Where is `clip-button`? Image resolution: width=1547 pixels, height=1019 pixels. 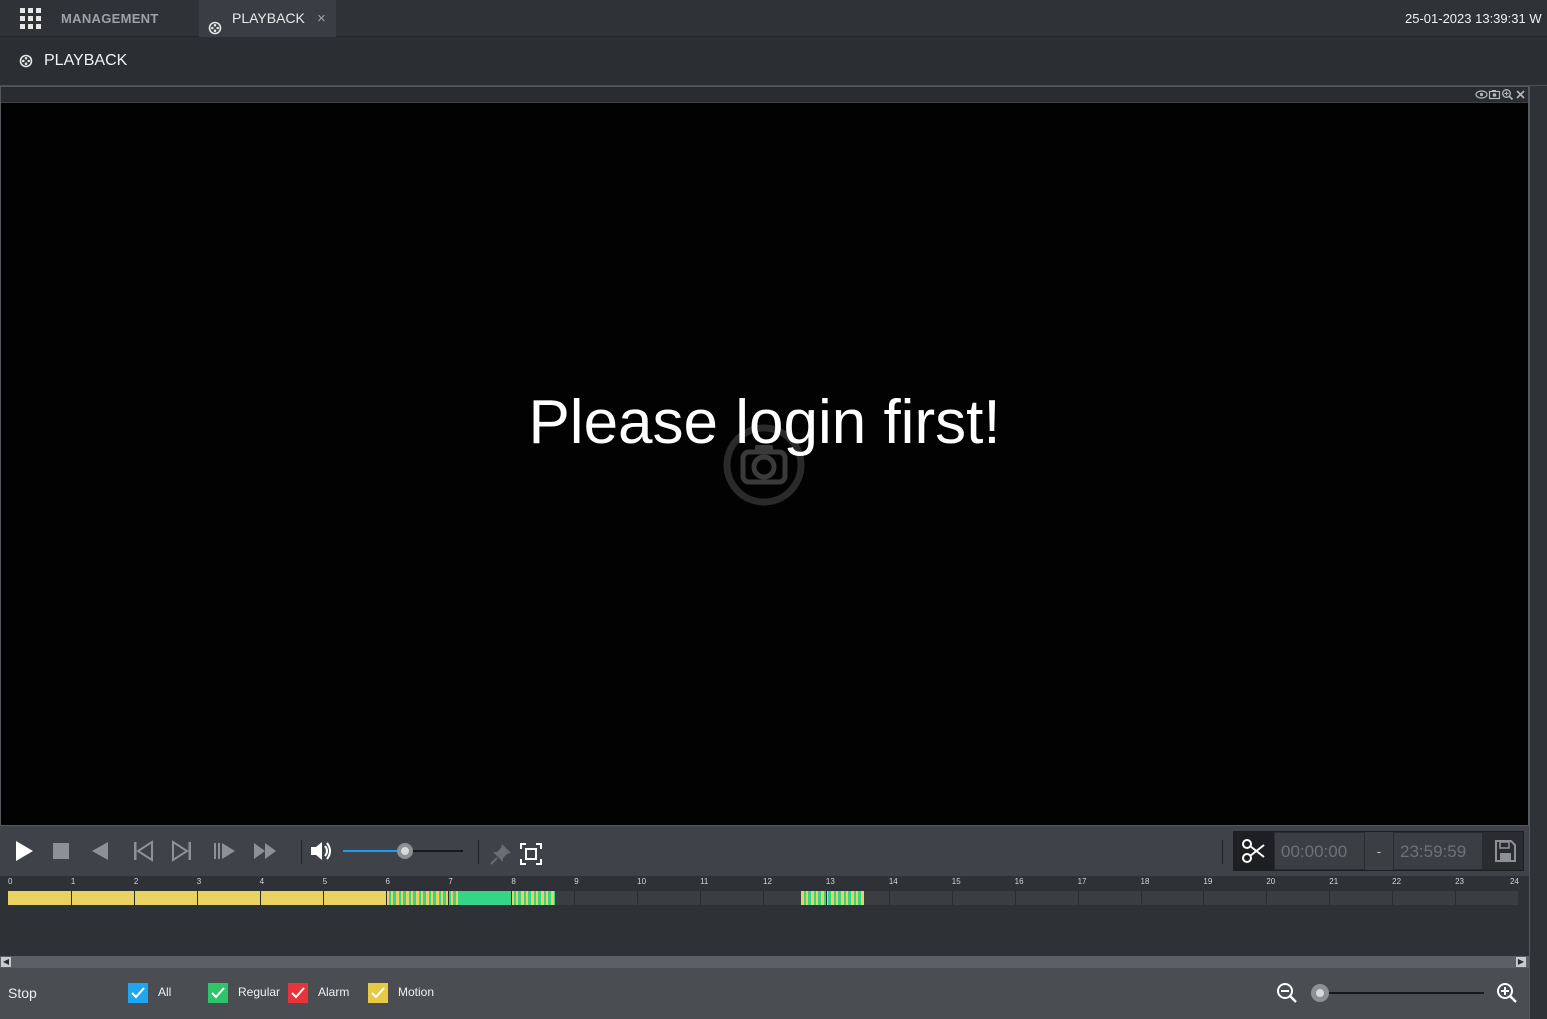 clip-button is located at coordinates (1254, 851).